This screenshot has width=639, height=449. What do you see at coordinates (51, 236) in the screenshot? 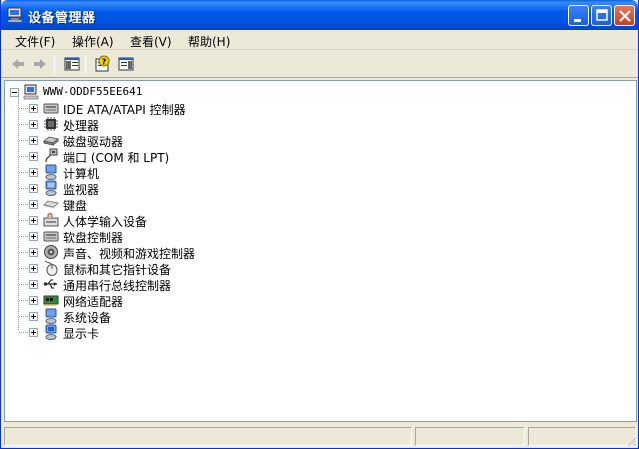
I see `floppy-controller-icon` at bounding box center [51, 236].